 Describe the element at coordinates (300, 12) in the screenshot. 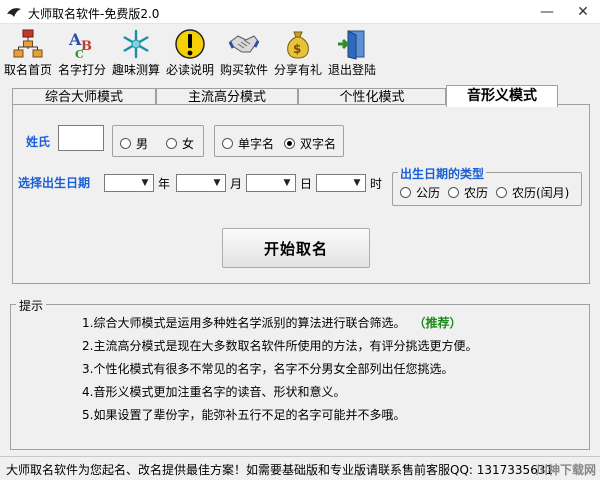

I see `title-bar: 大师取名软件-免费版2.0 — ✕` at that location.